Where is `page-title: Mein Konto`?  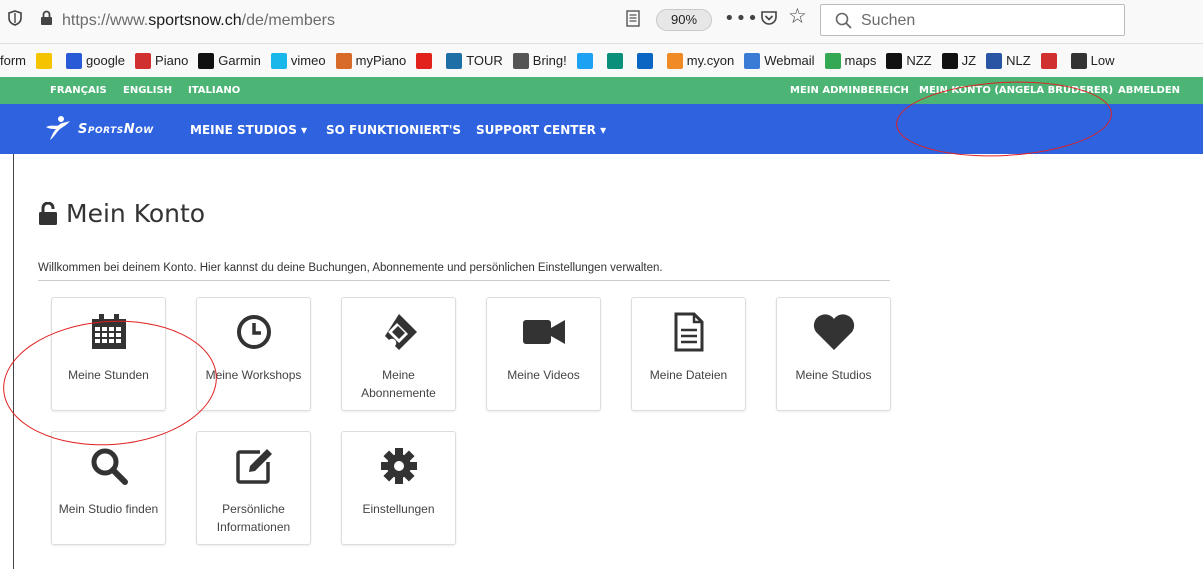 page-title: Mein Konto is located at coordinates (121, 213).